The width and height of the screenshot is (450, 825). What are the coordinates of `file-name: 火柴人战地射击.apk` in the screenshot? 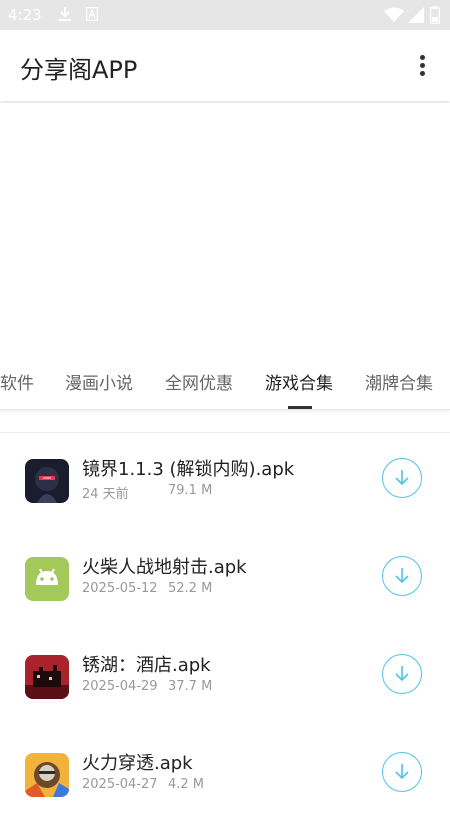 It's located at (164, 567).